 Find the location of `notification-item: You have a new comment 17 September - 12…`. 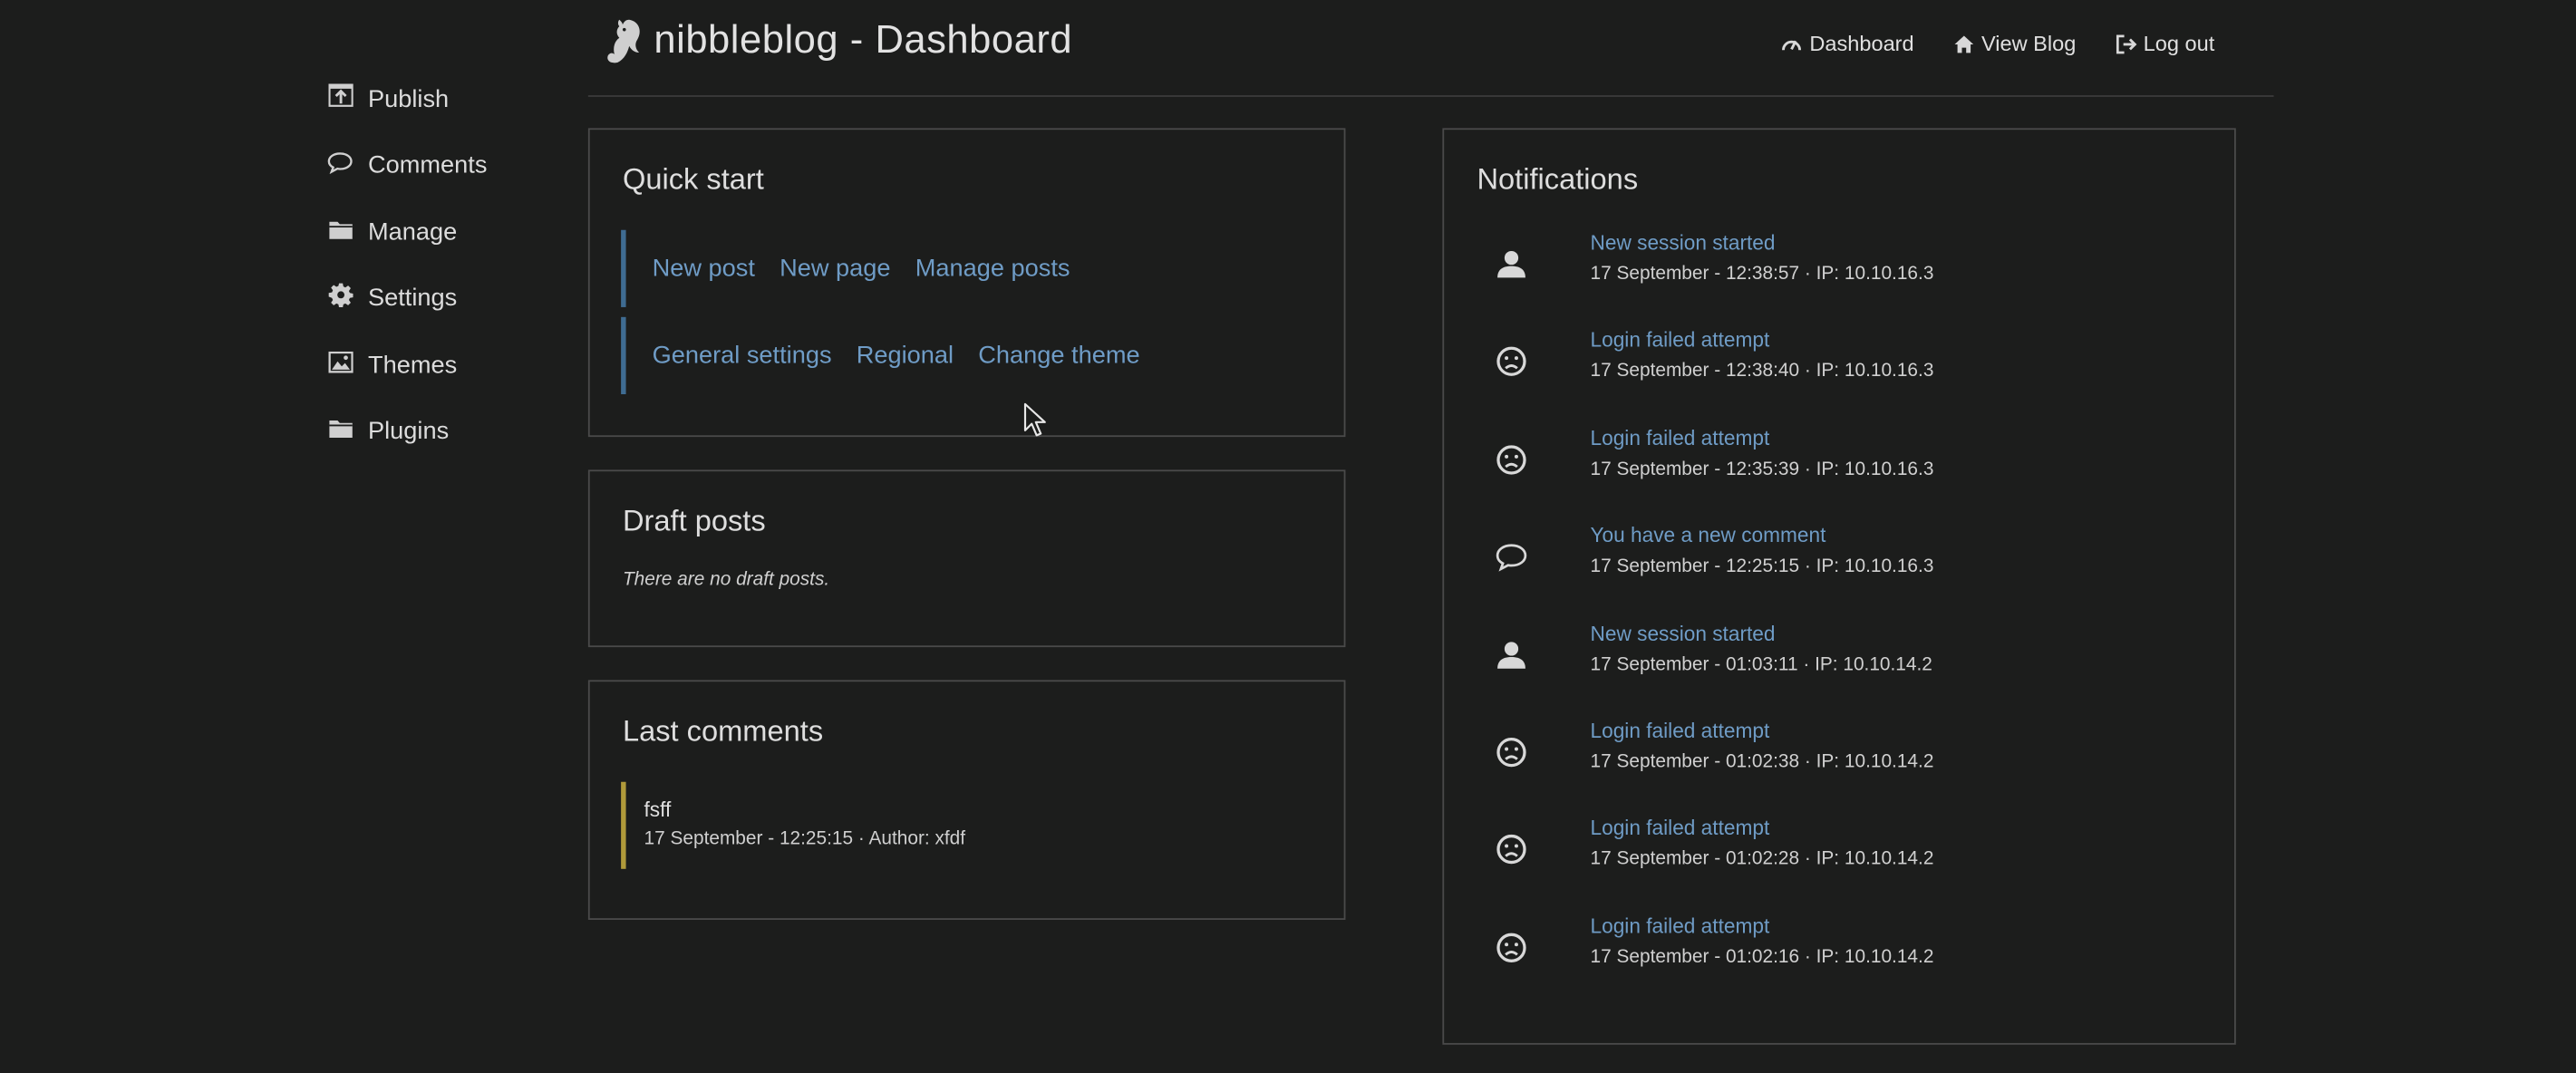

notification-item: You have a new comment 17 September - 12… is located at coordinates (1838, 565).